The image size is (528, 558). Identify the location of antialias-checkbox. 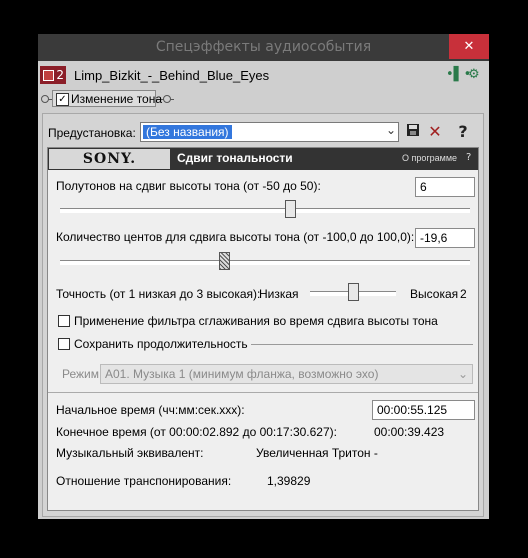
(64, 321).